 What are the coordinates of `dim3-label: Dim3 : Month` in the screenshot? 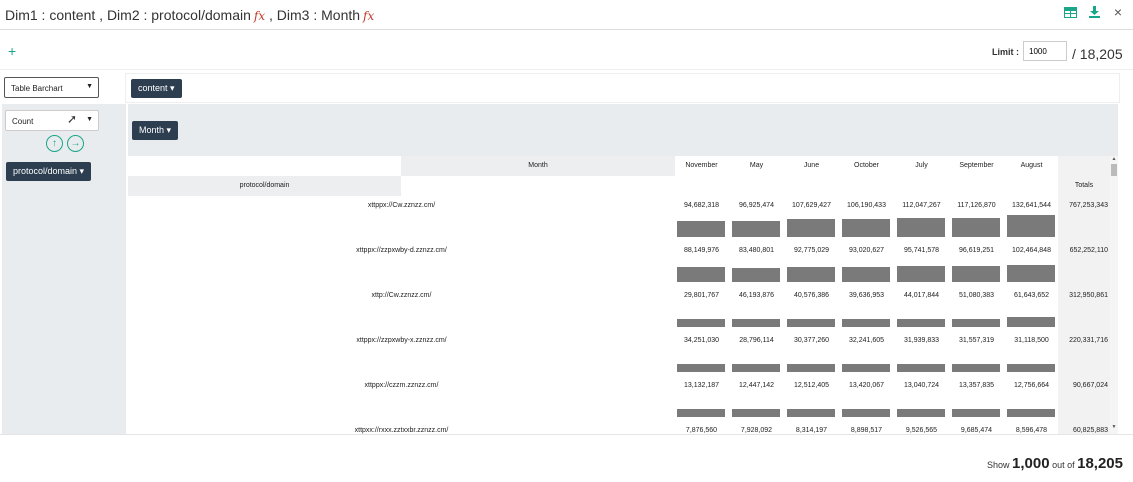 It's located at (318, 14).